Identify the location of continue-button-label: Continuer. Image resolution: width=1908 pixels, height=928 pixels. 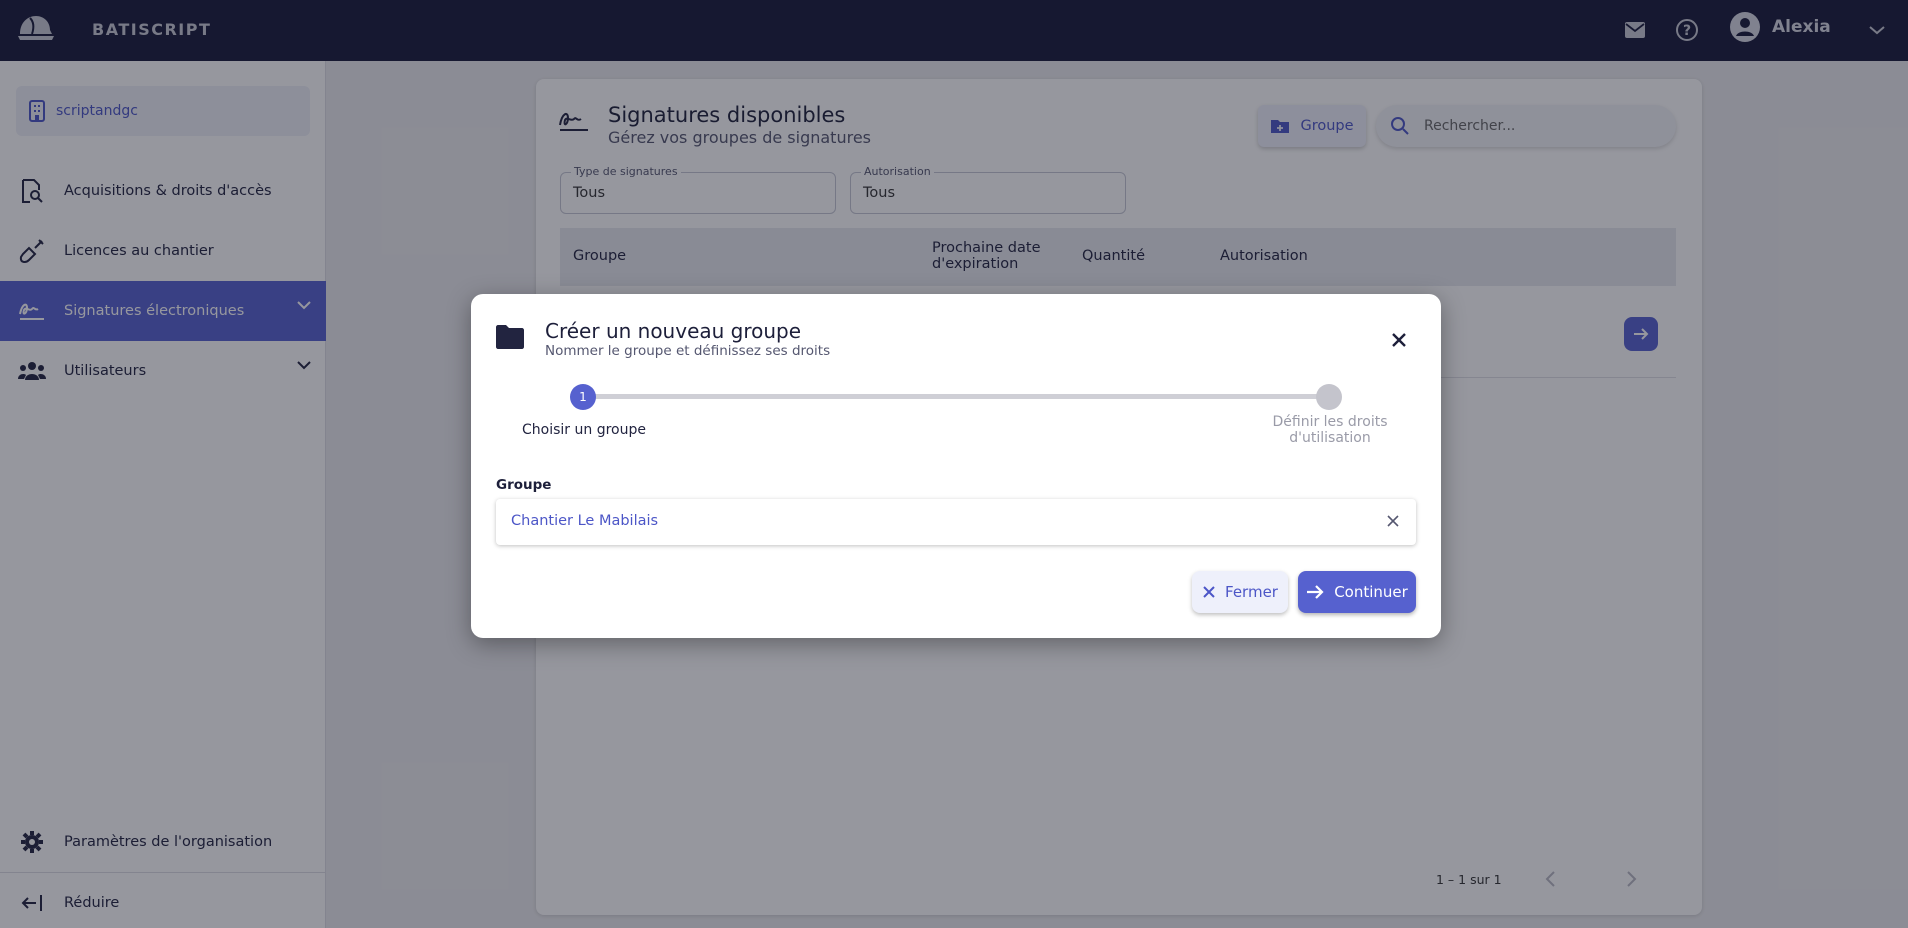
(1371, 592).